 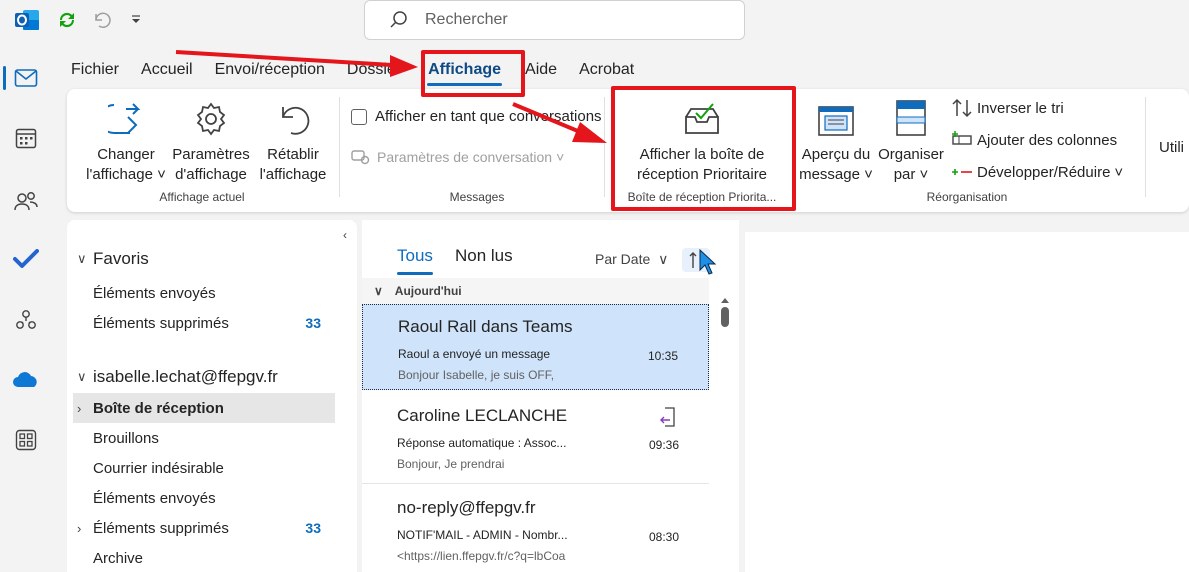 What do you see at coordinates (158, 408) in the screenshot?
I see `folder-label: Boîte de réception` at bounding box center [158, 408].